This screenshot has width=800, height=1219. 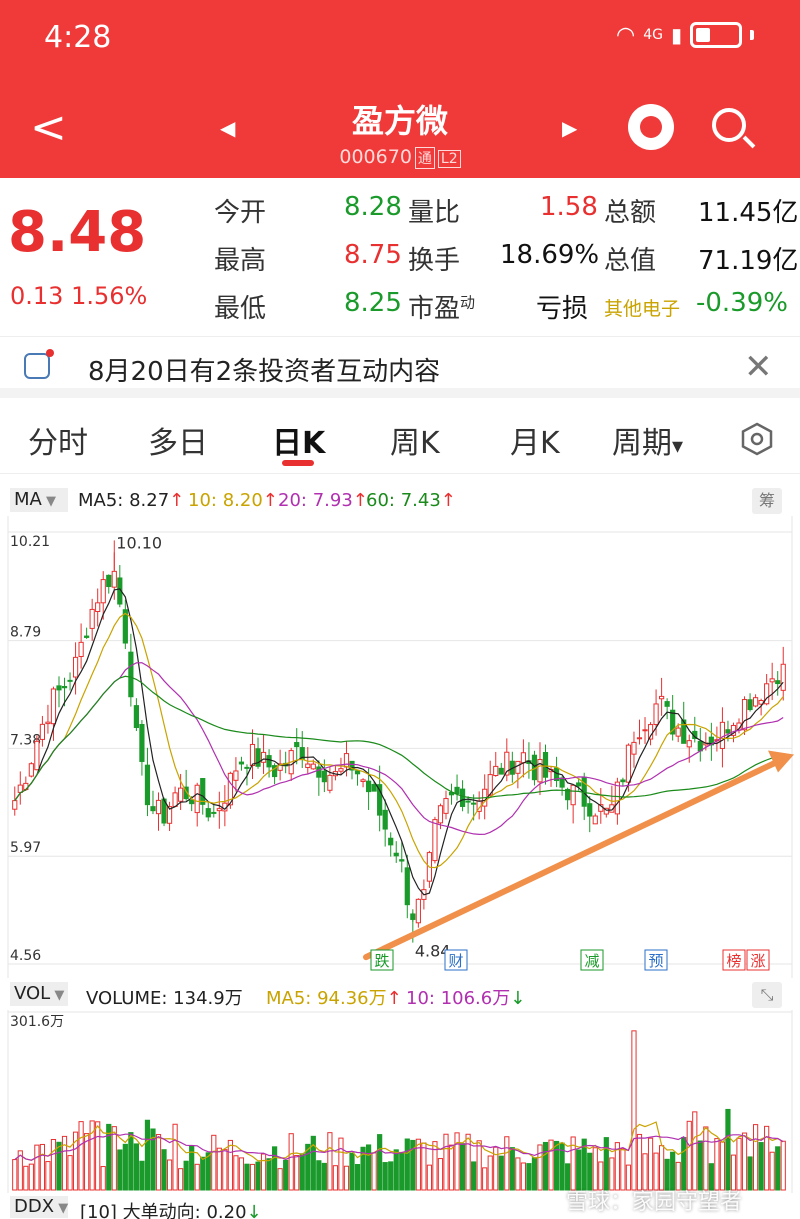 What do you see at coordinates (39, 1207) in the screenshot?
I see `ddx-selector: DDX ▼` at bounding box center [39, 1207].